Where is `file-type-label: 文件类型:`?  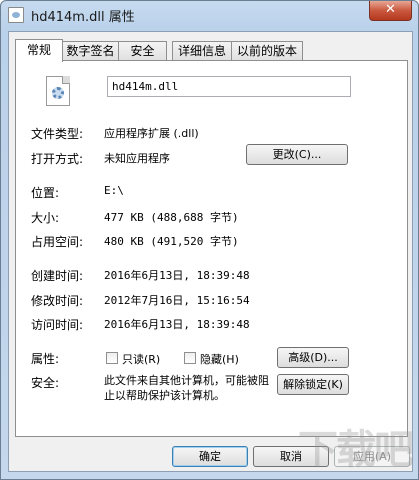
file-type-label: 文件类型: is located at coordinates (57, 134).